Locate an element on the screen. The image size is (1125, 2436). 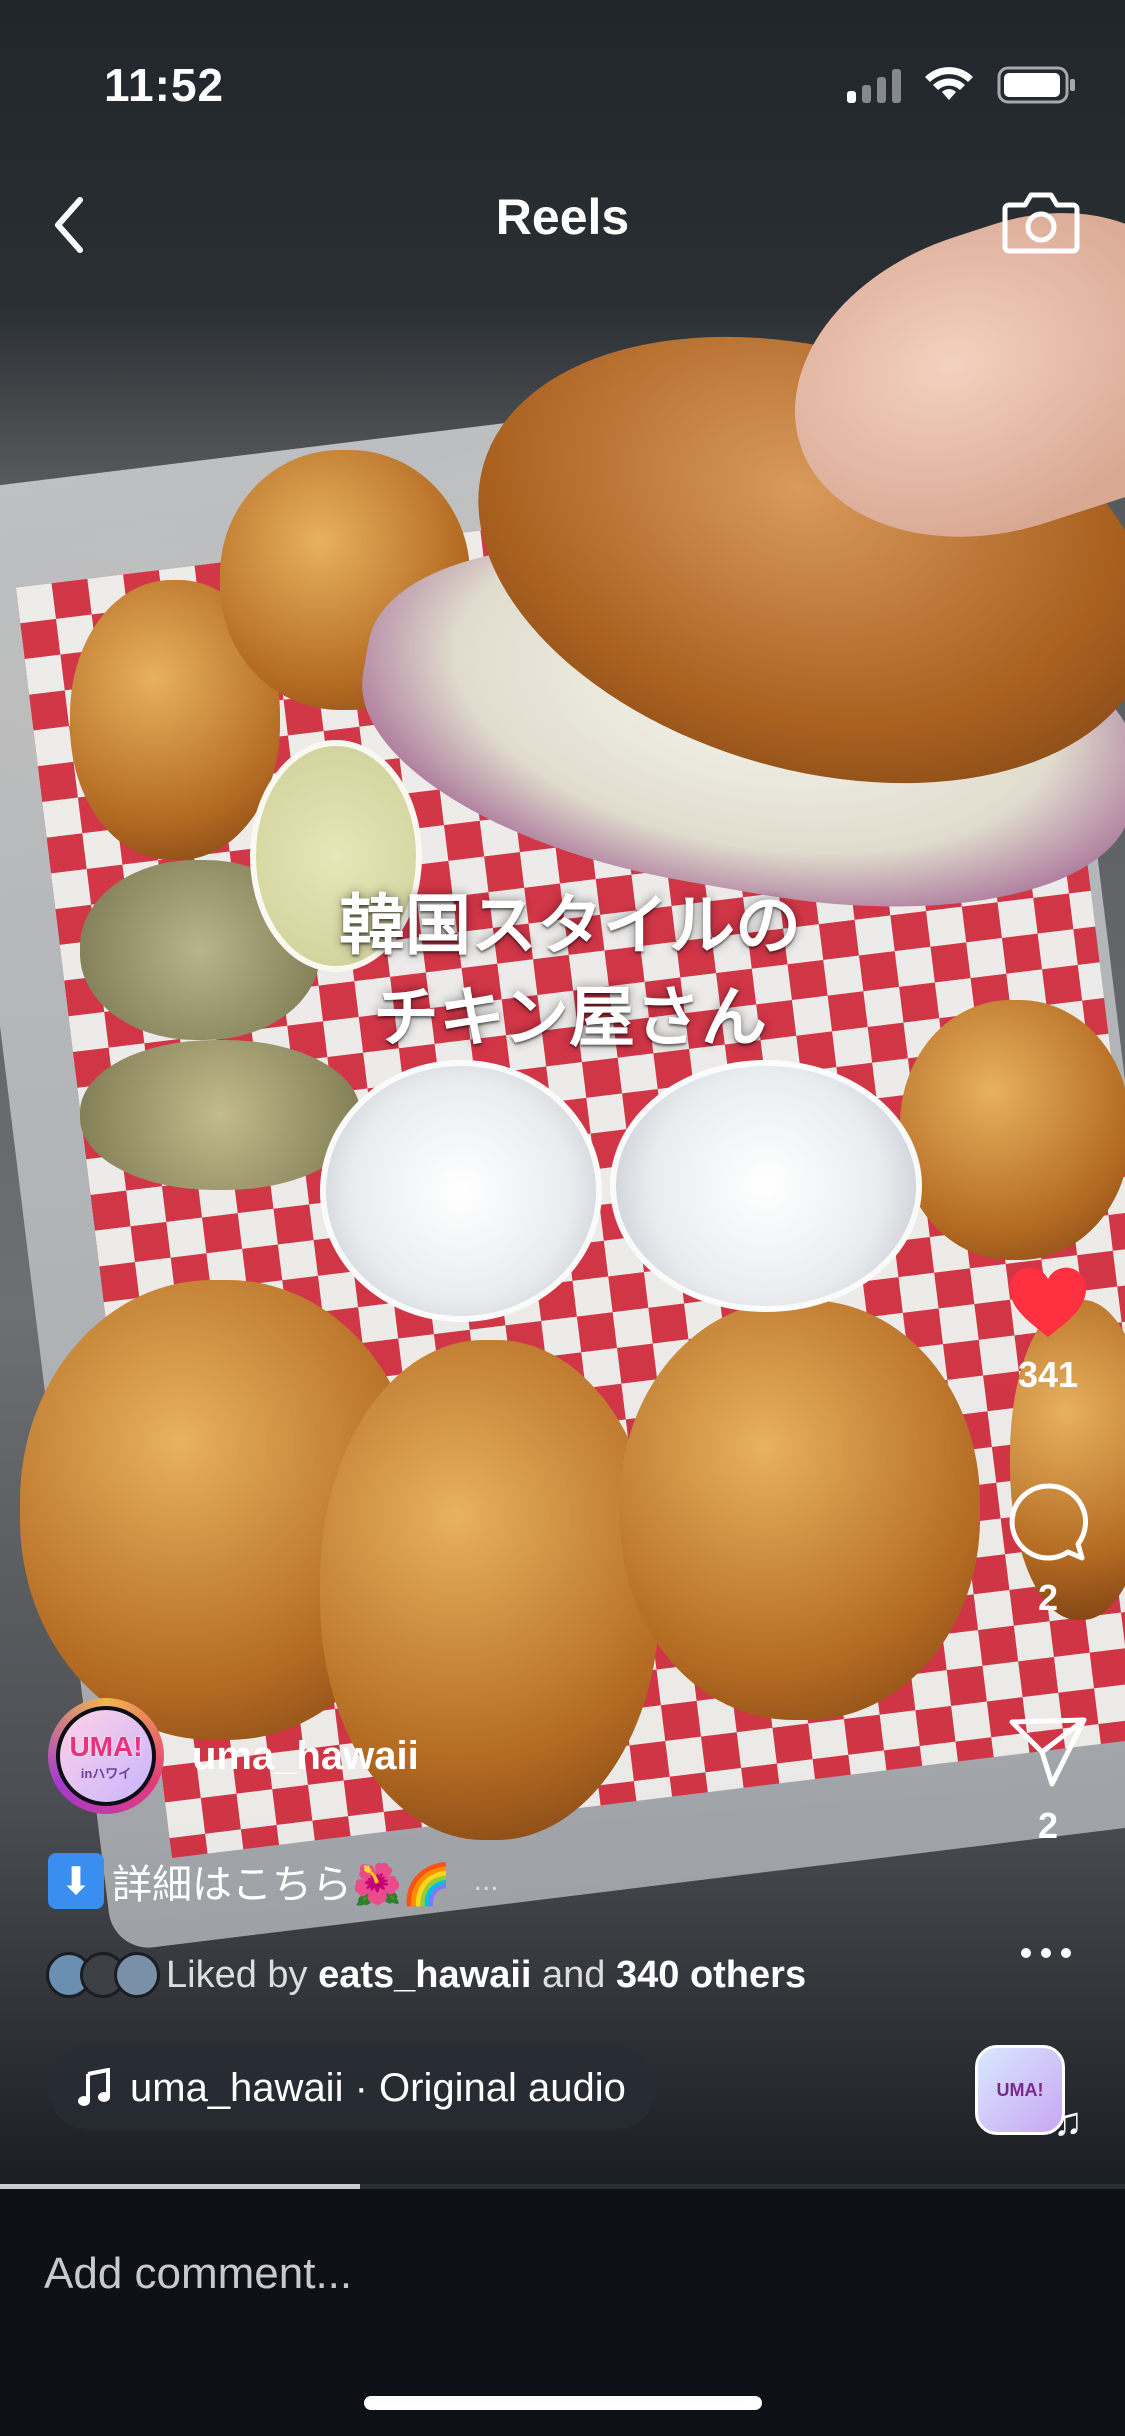
audio-thumbnail: UMA! is located at coordinates (1020, 2090).